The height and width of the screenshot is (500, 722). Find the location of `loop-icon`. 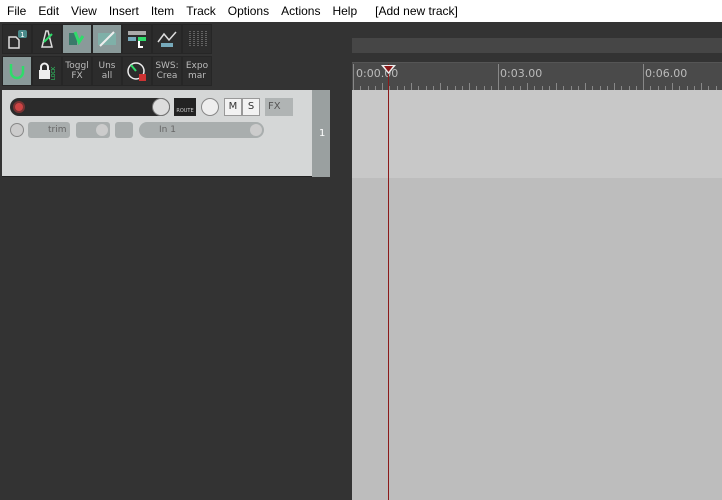

loop-icon is located at coordinates (17, 72).